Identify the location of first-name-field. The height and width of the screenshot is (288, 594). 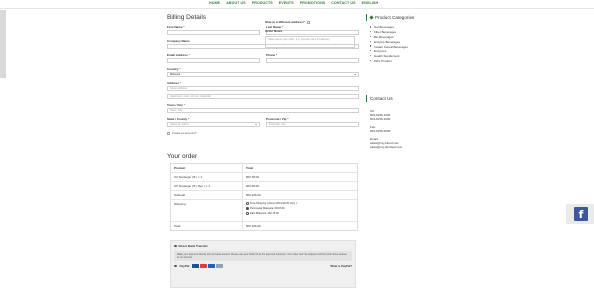
(213, 32).